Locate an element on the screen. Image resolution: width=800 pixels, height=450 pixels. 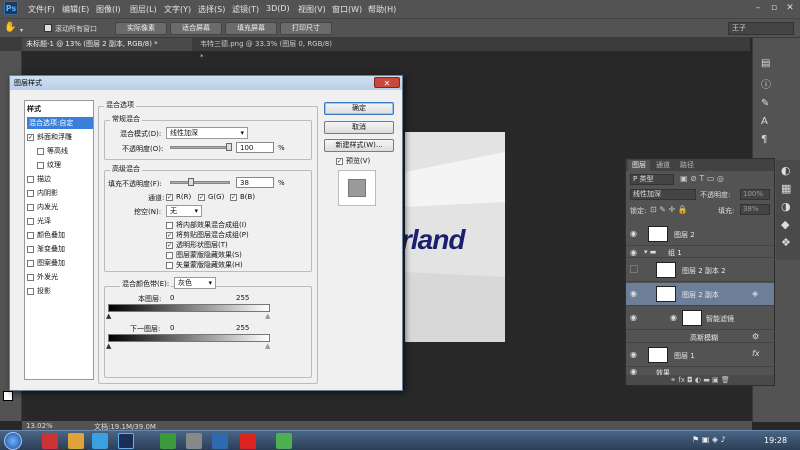
swatches-icon: ▦ is located at coordinates (786, 188).